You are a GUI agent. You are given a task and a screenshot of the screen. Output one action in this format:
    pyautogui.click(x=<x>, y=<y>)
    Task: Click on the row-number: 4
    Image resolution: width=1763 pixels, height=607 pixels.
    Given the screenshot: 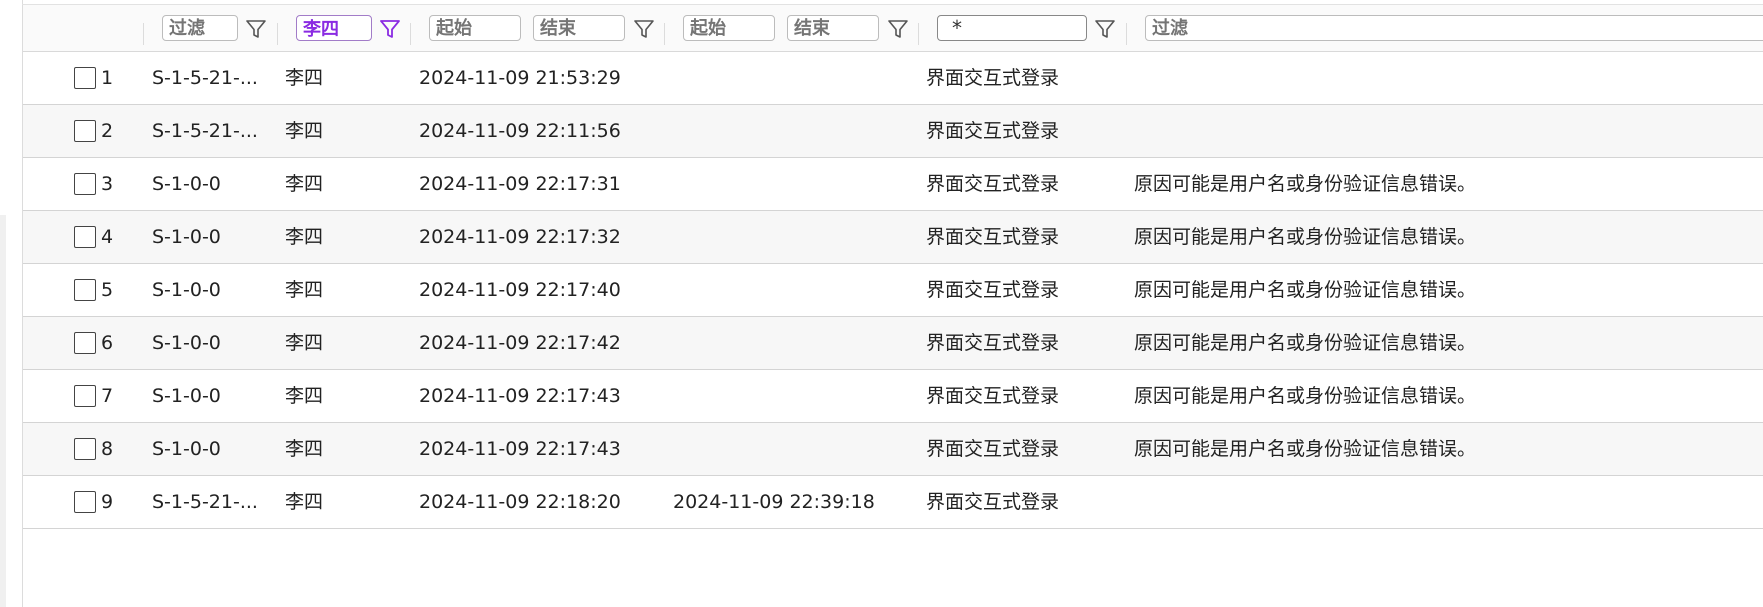 What is the action you would take?
    pyautogui.click(x=107, y=237)
    